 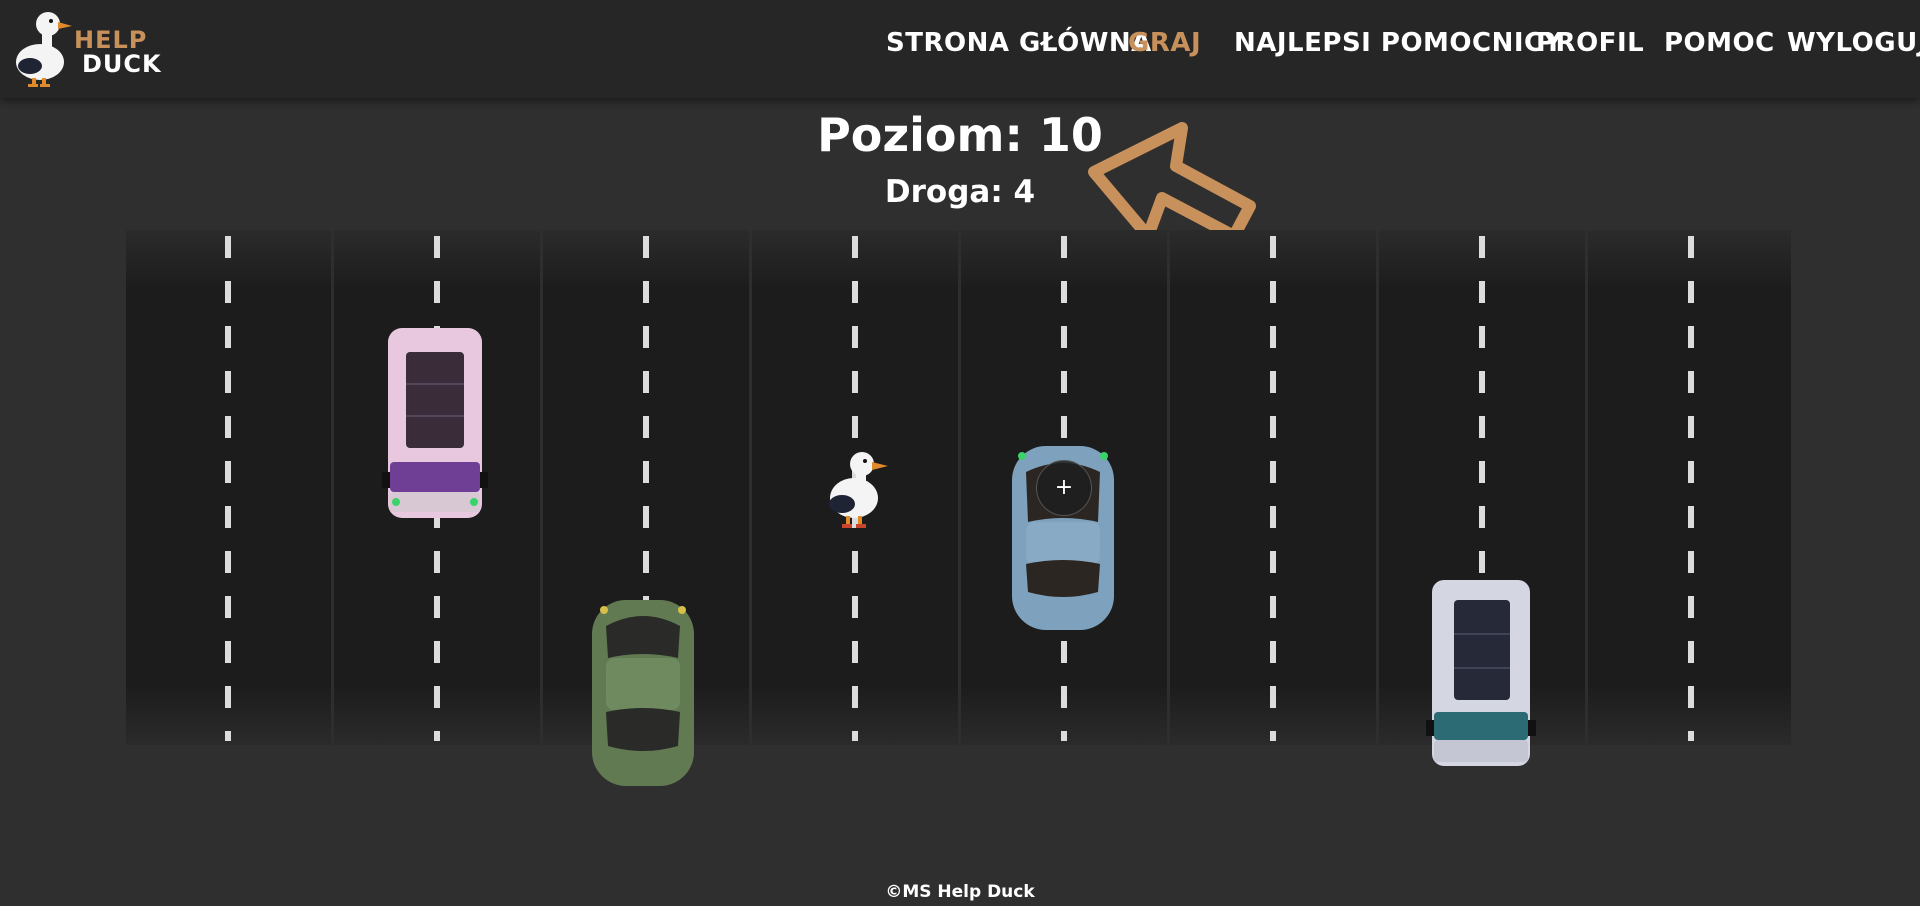 What do you see at coordinates (44, 49) in the screenshot?
I see `duck-logo-icon` at bounding box center [44, 49].